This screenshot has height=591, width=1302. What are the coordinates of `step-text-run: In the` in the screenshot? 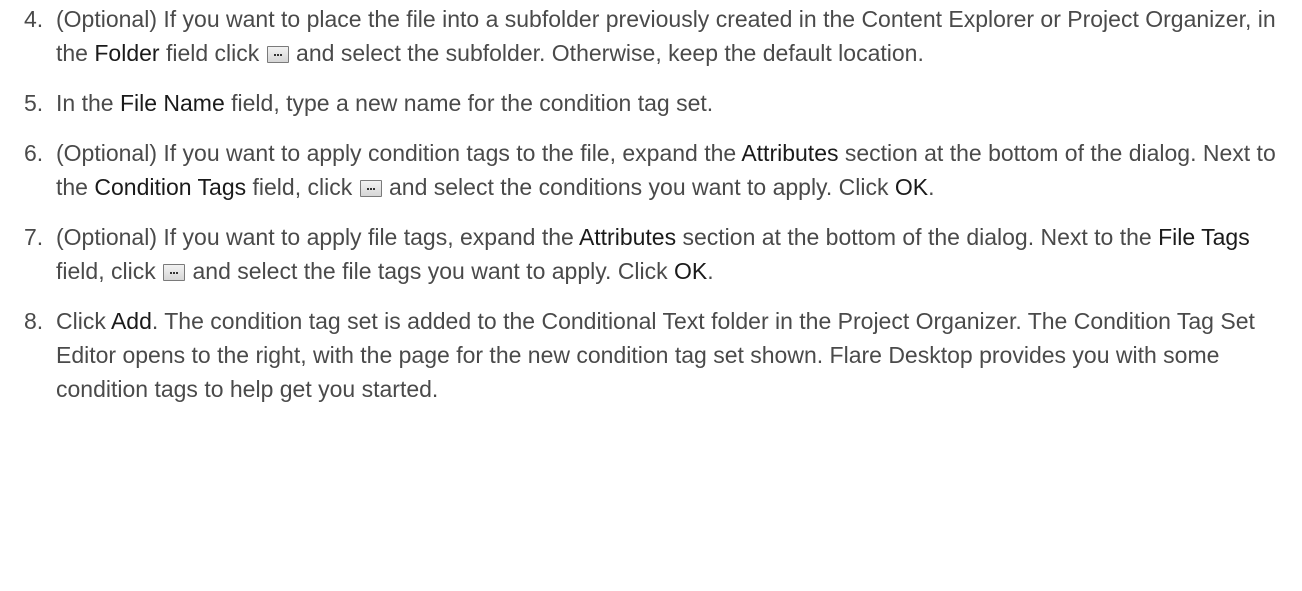 It's located at (88, 103).